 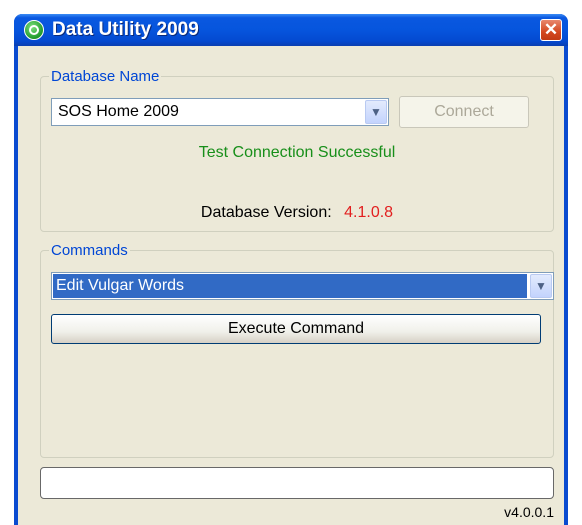 I want to click on database-version-row: Database Version: 4.1.0.8, so click(x=297, y=213).